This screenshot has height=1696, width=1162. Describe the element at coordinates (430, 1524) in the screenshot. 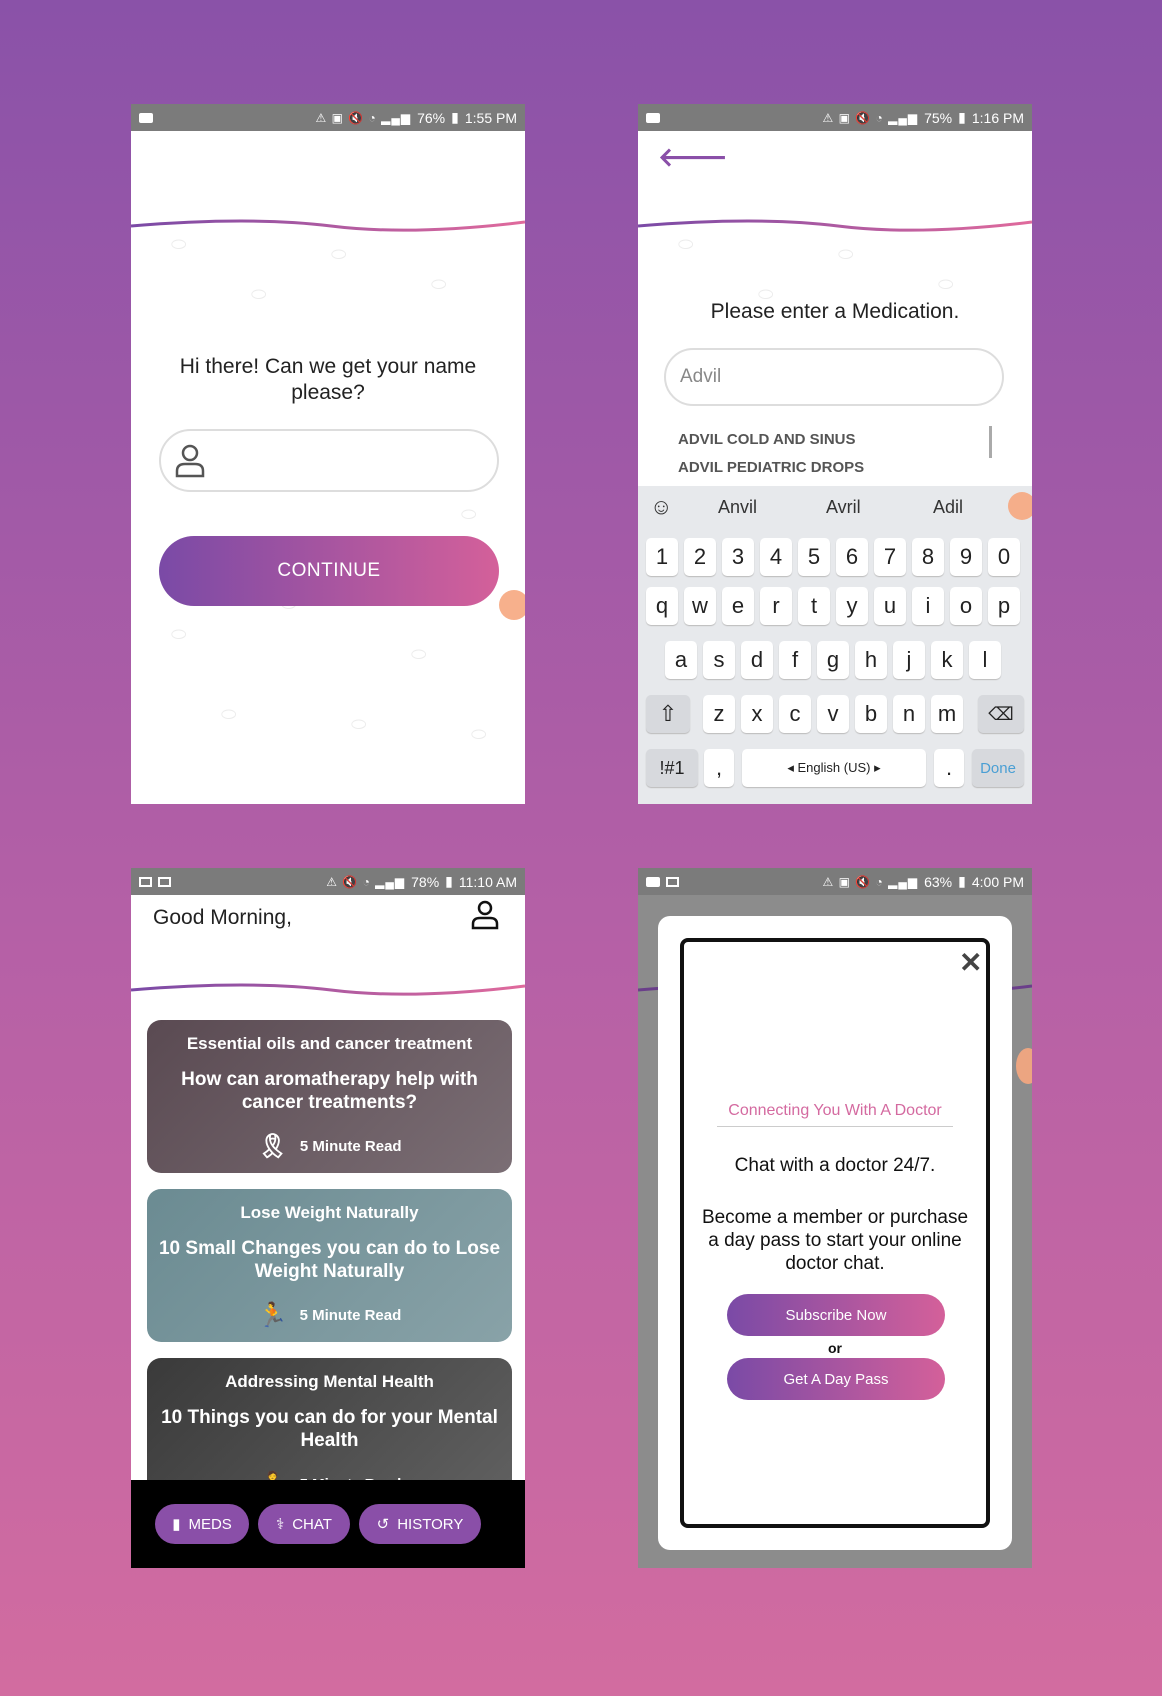

I see `nav-history-label: HISTORY` at that location.